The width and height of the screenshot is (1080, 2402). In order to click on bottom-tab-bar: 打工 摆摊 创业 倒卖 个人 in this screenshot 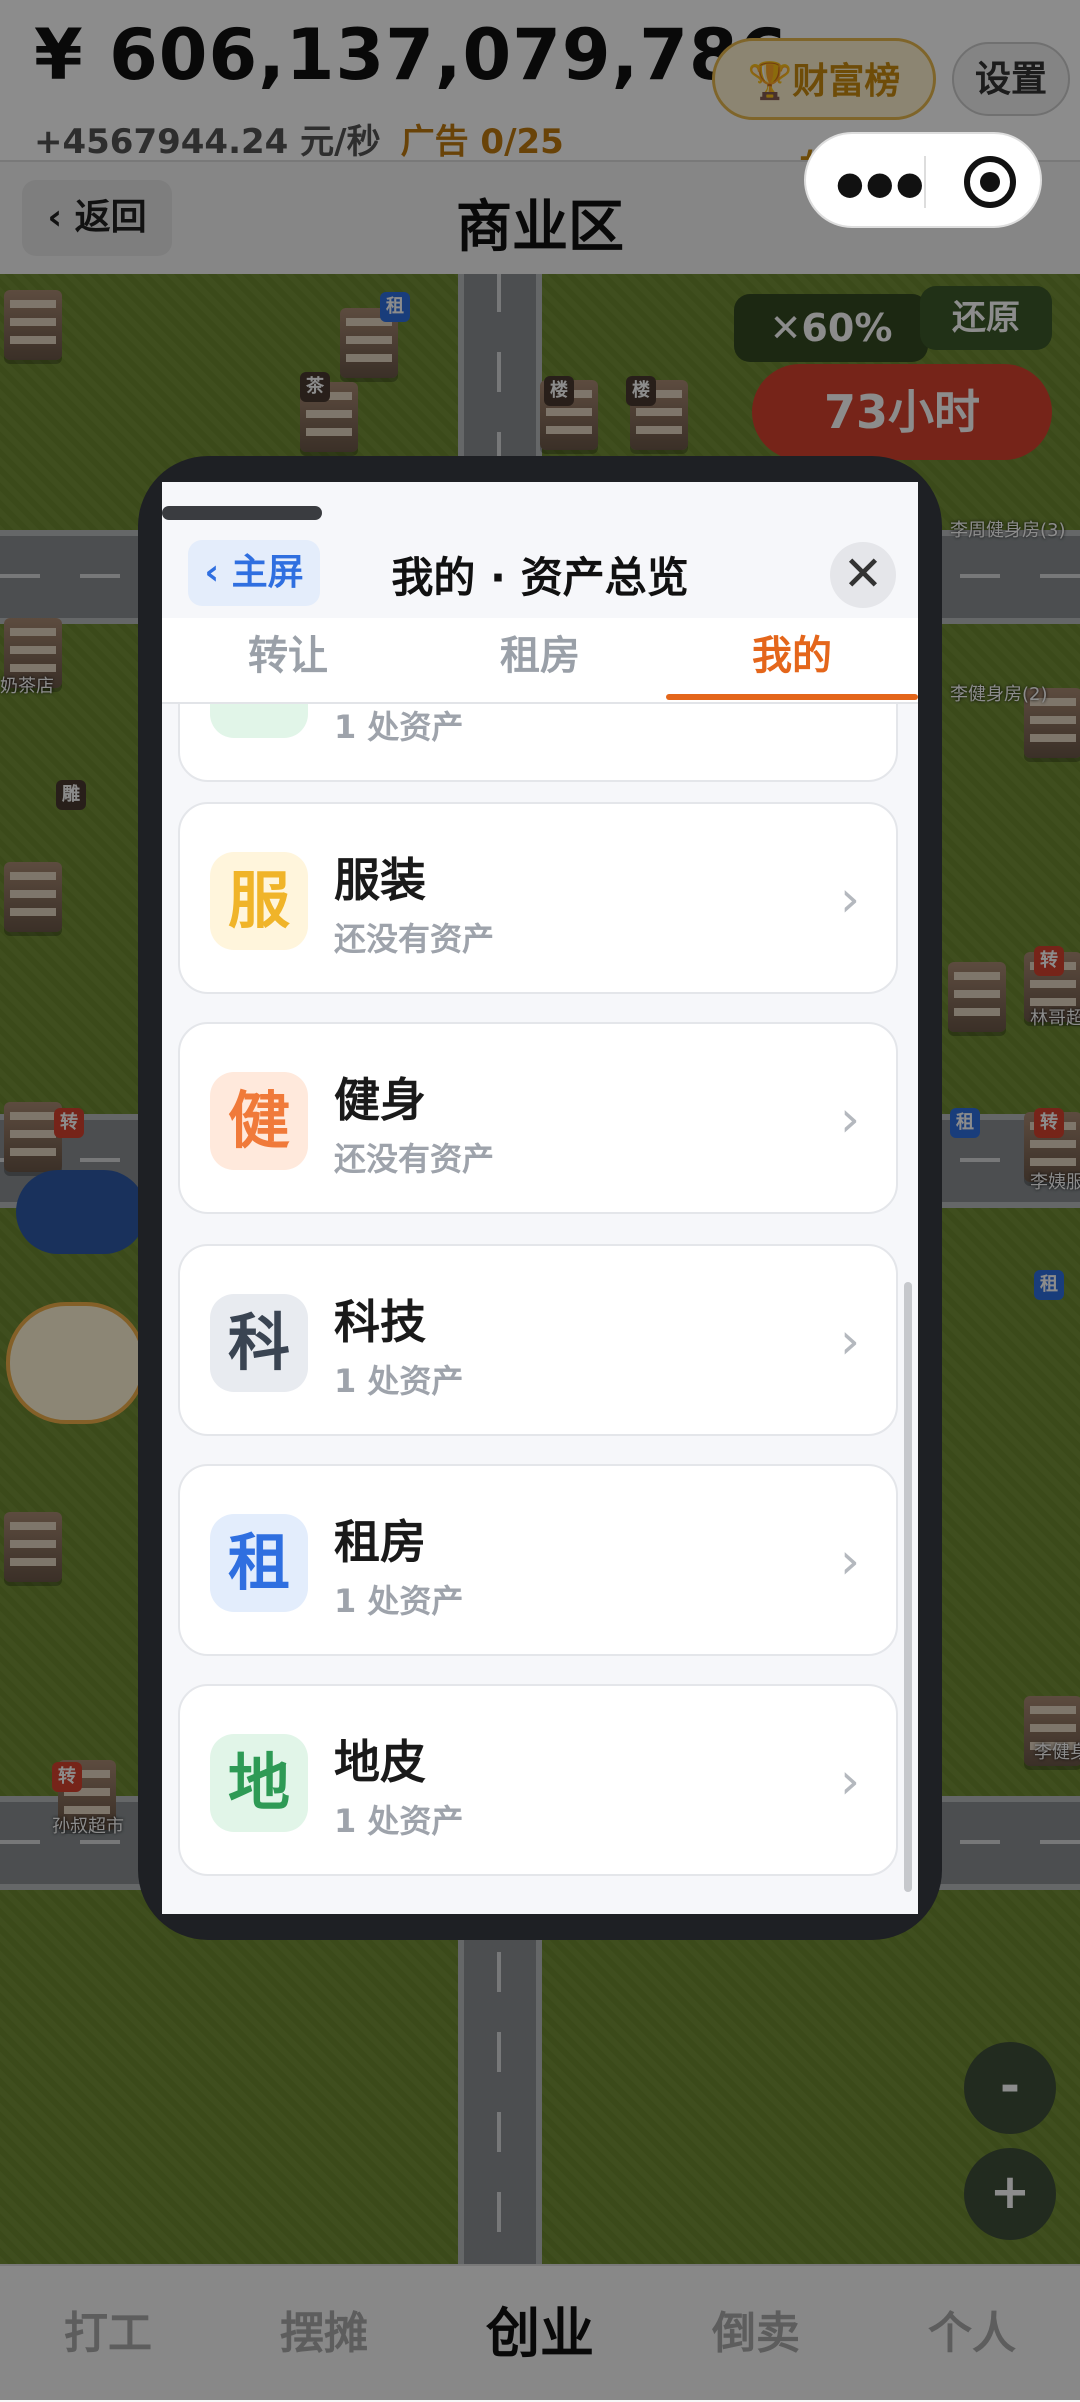, I will do `click(540, 2333)`.